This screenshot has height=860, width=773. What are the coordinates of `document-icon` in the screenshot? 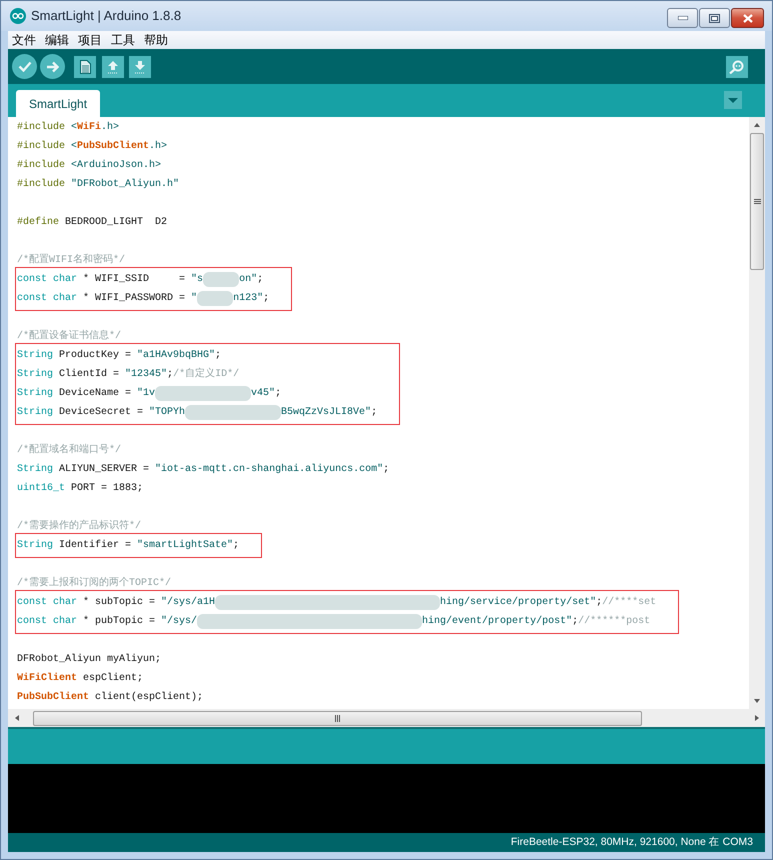 It's located at (85, 67).